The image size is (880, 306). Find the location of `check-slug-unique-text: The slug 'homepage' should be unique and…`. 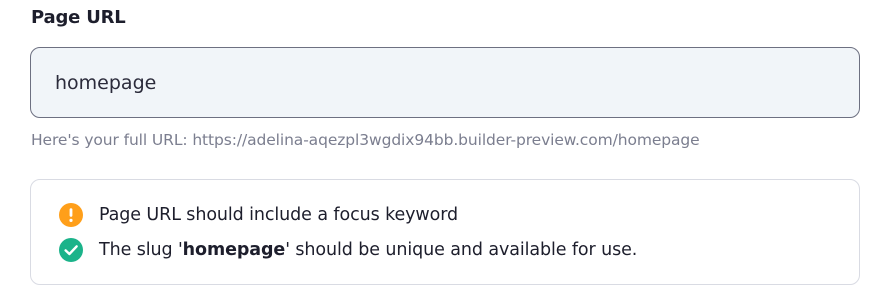

check-slug-unique-text: The slug 'homepage' should be unique and… is located at coordinates (368, 250).